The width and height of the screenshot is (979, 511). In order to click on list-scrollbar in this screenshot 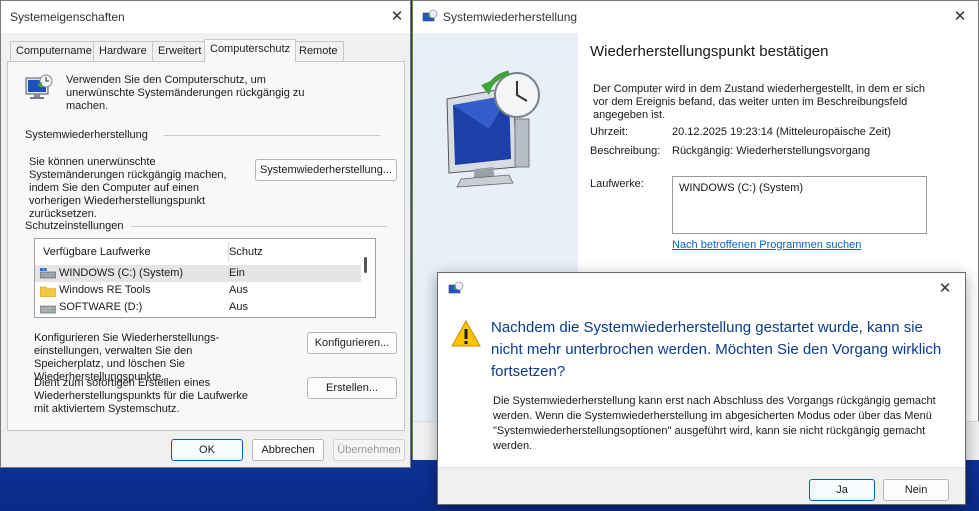, I will do `click(365, 265)`.